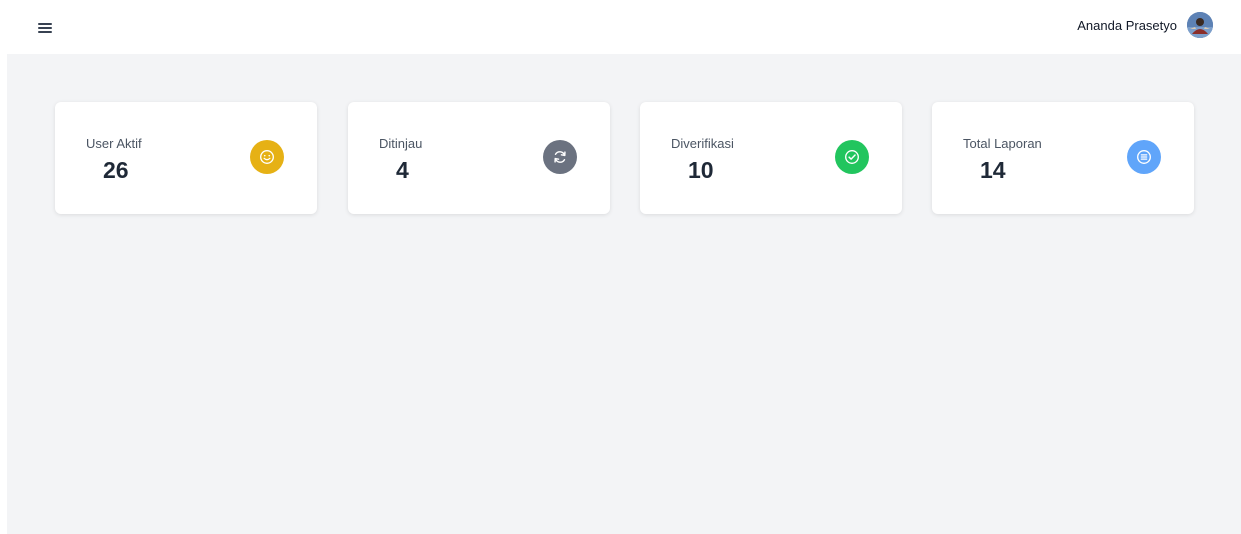 The image size is (1241, 534). What do you see at coordinates (620, 27) in the screenshot?
I see `top-navbar: Ananda Prasetyo` at bounding box center [620, 27].